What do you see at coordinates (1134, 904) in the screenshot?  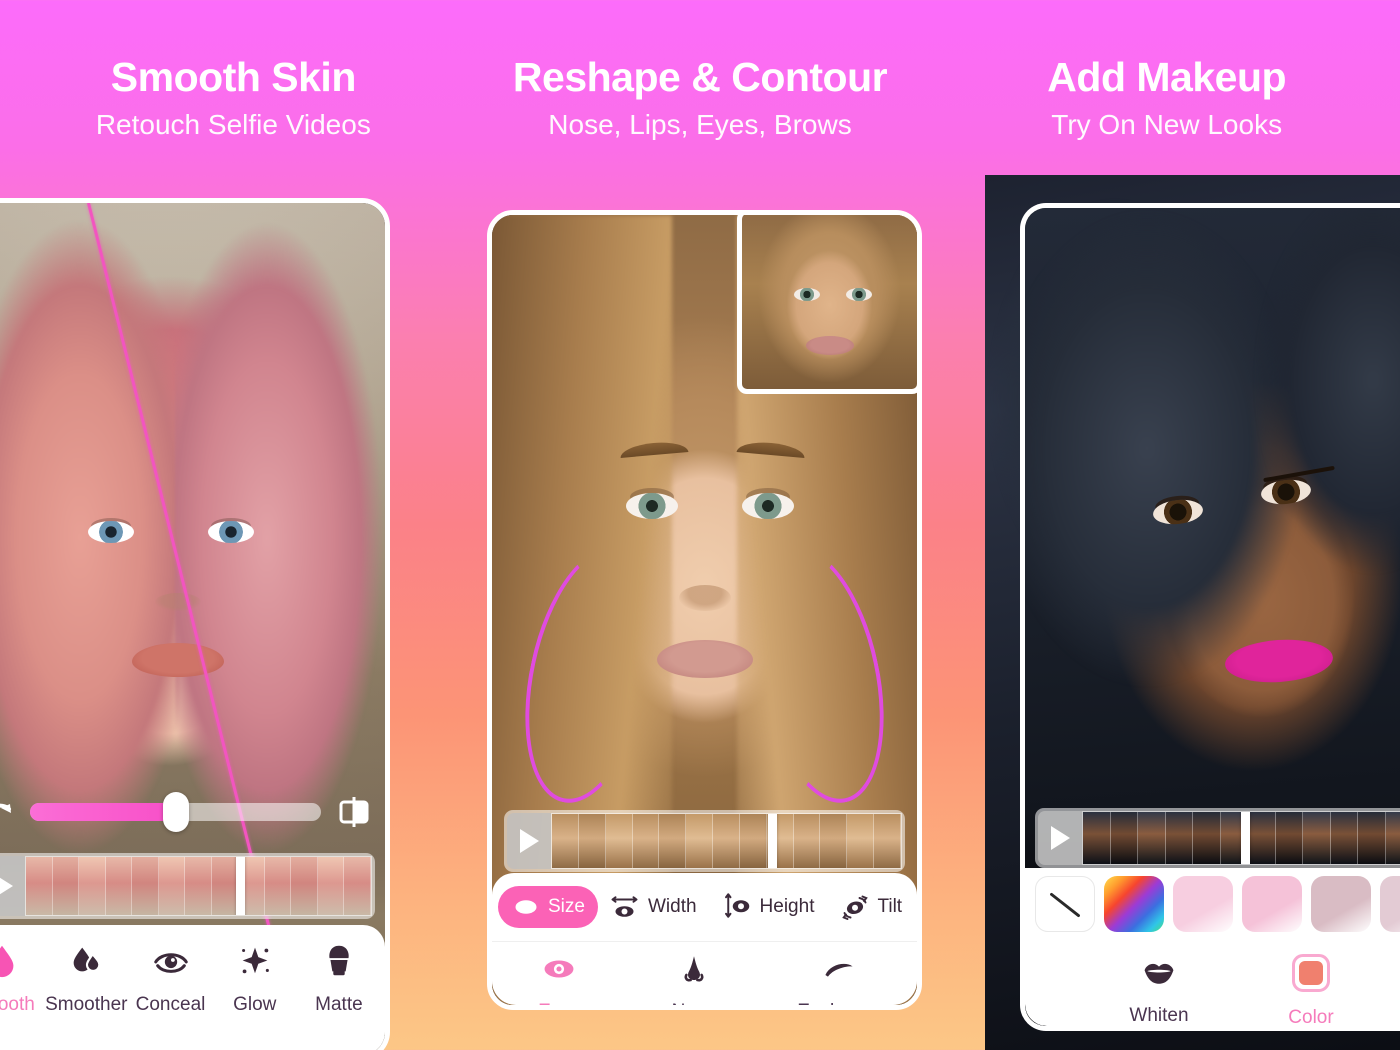 I see `rainbow-picker-swatch` at bounding box center [1134, 904].